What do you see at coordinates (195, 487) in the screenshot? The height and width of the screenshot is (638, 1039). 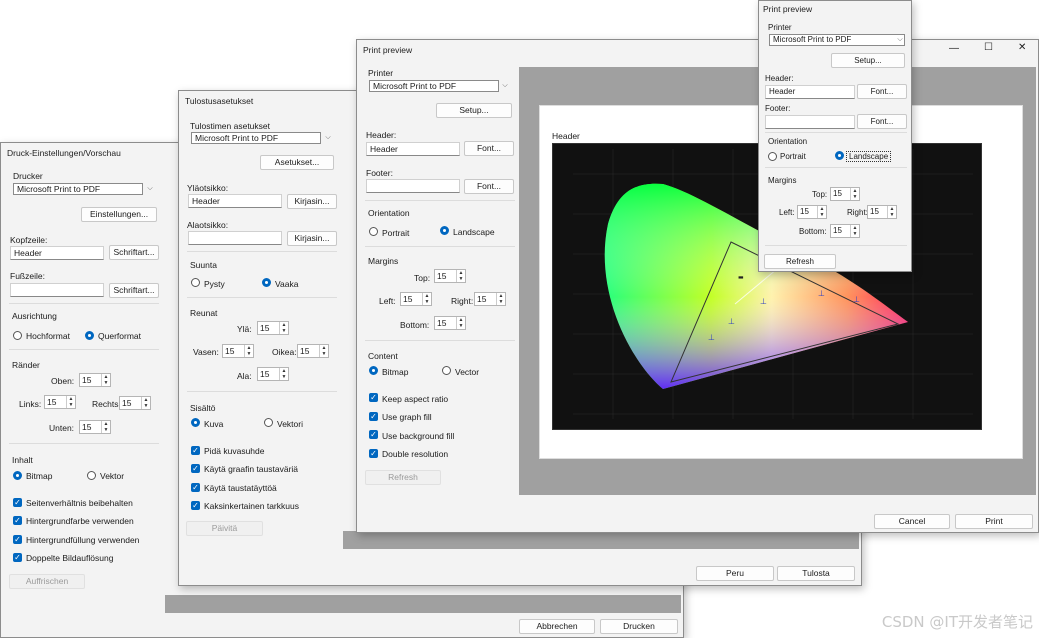 I see `finnish-bg-fill-checkbox: ✓` at bounding box center [195, 487].